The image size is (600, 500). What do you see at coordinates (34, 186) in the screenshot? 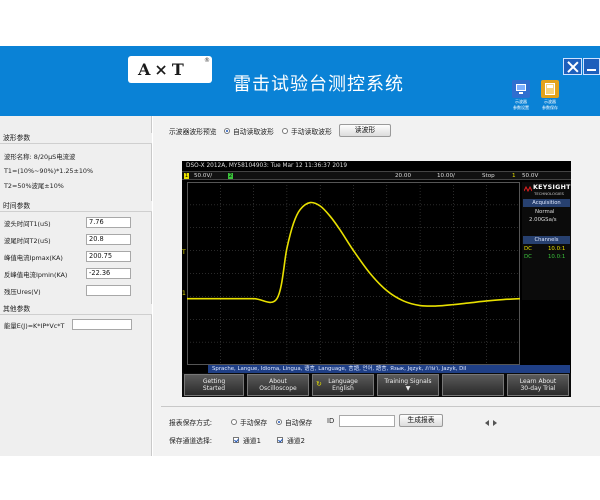
I see `t2-spec-line: T2=50%波尾±10%` at bounding box center [34, 186].